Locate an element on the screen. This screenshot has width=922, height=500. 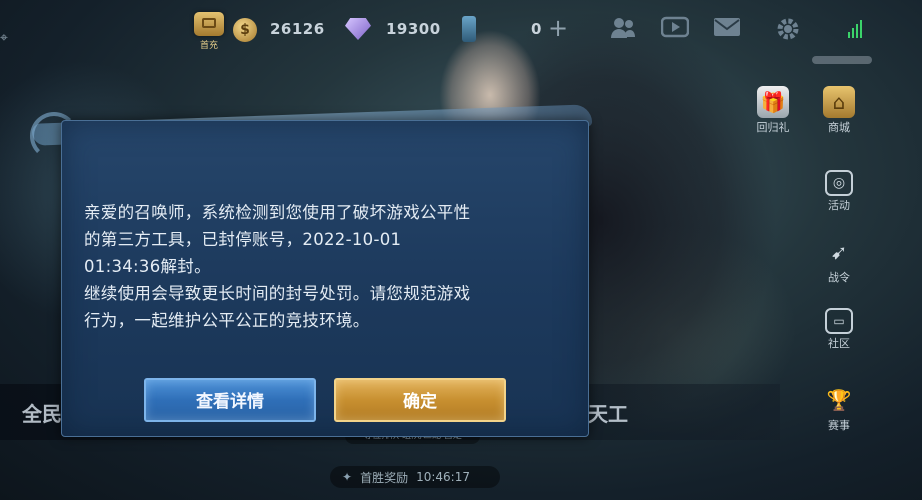
shop-icon: ⌂ is located at coordinates (839, 102).